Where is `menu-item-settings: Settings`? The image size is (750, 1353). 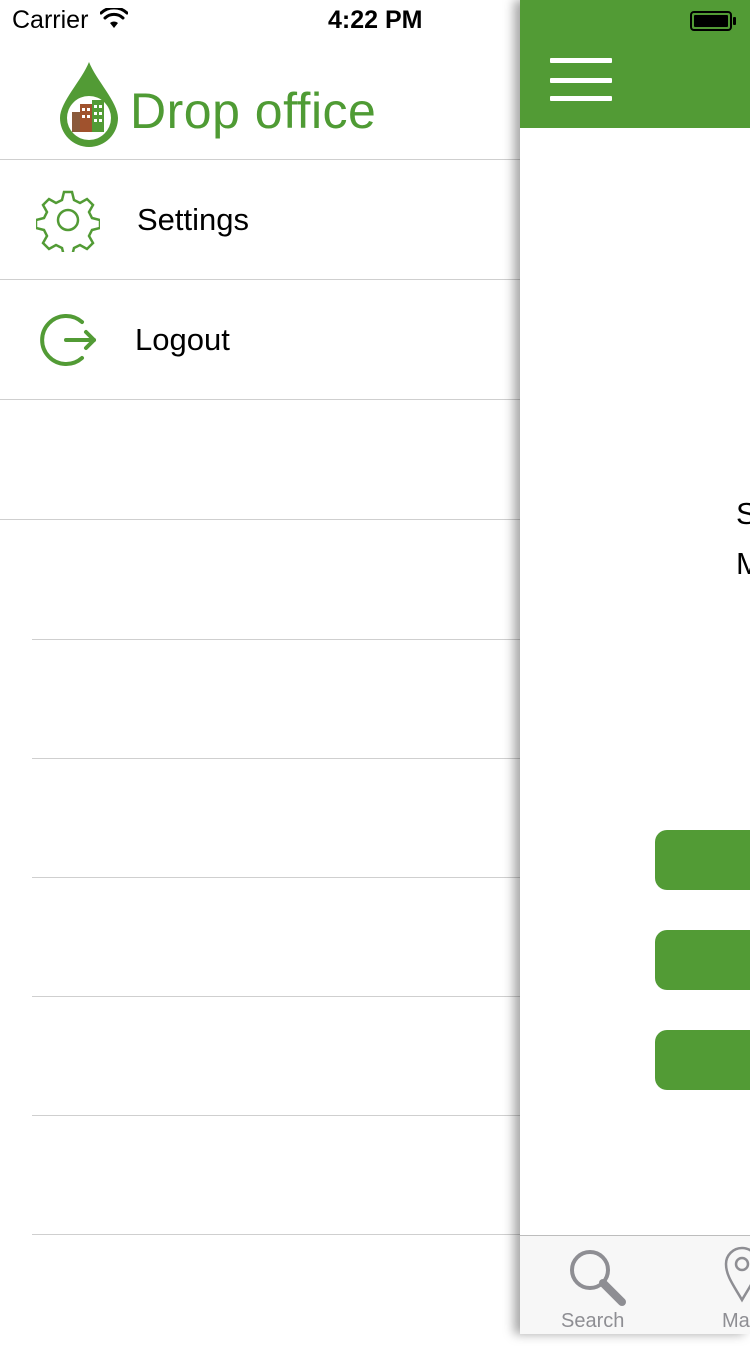
menu-item-settings: Settings is located at coordinates (260, 219).